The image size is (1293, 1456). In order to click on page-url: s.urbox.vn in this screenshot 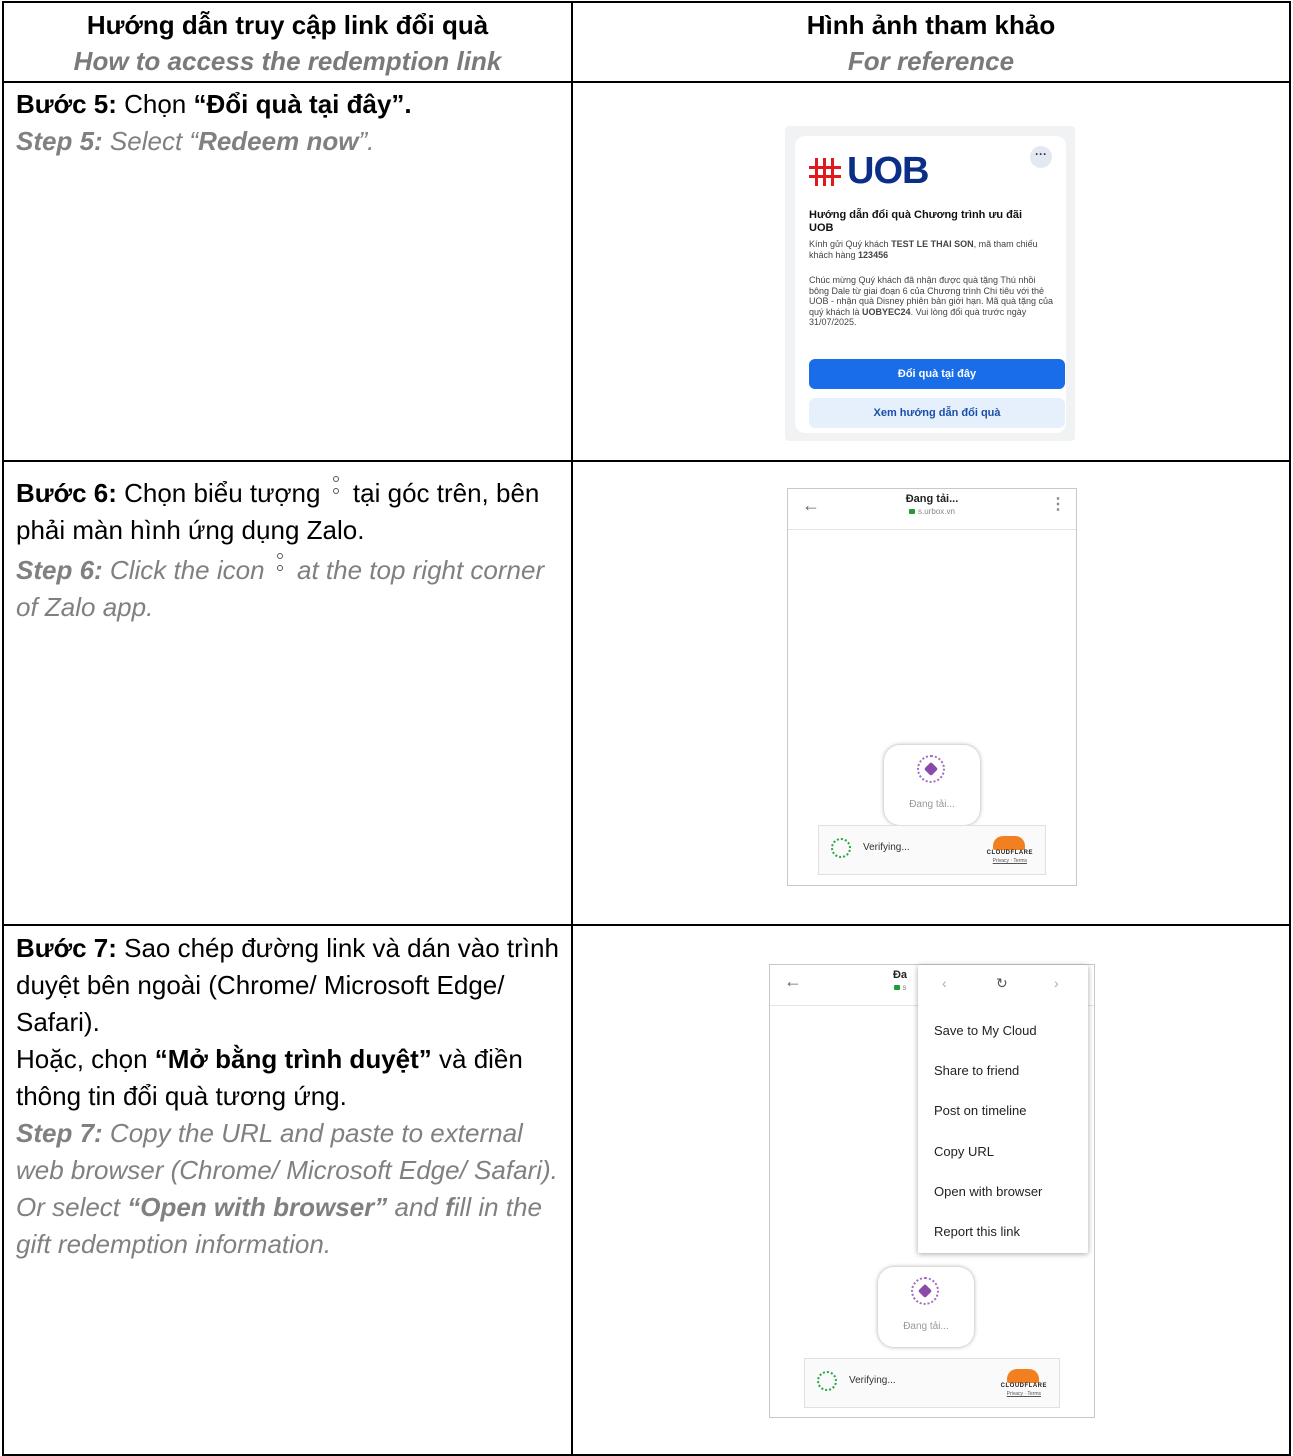, I will do `click(932, 511)`.